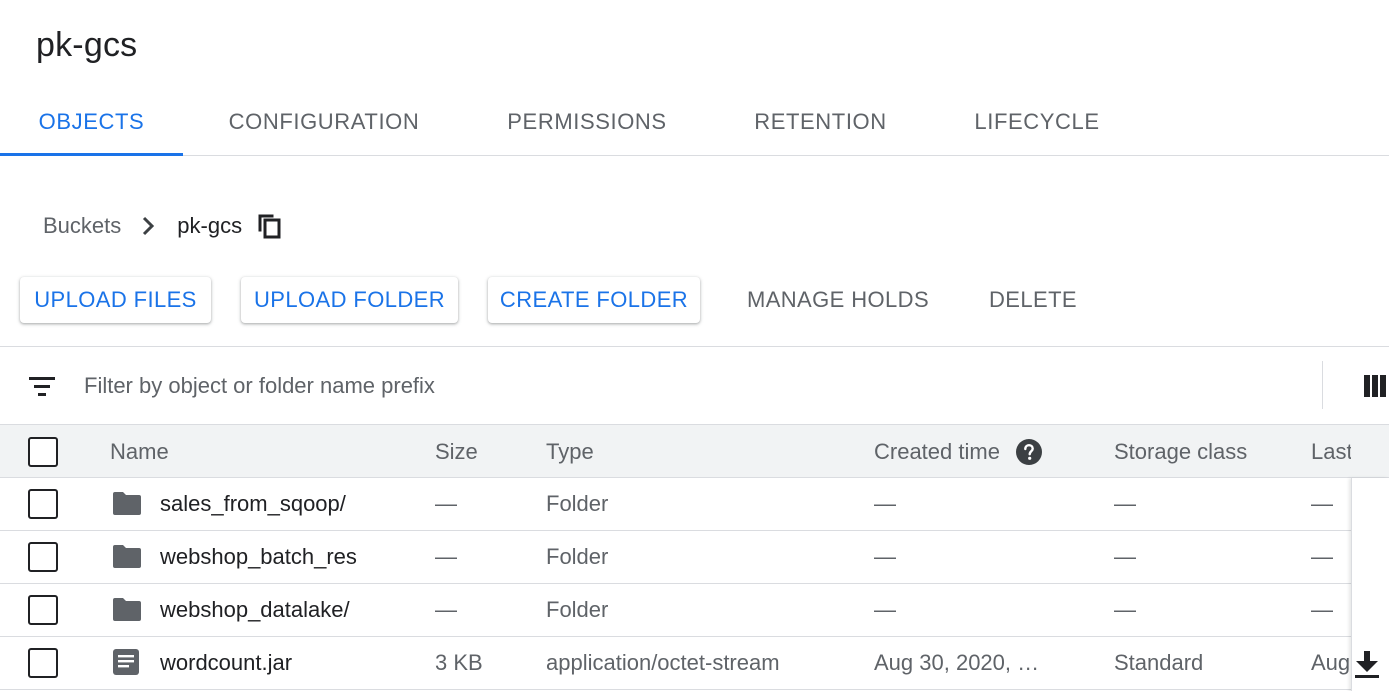 The height and width of the screenshot is (691, 1389). Describe the element at coordinates (42, 386) in the screenshot. I see `filter-list-icon` at that location.